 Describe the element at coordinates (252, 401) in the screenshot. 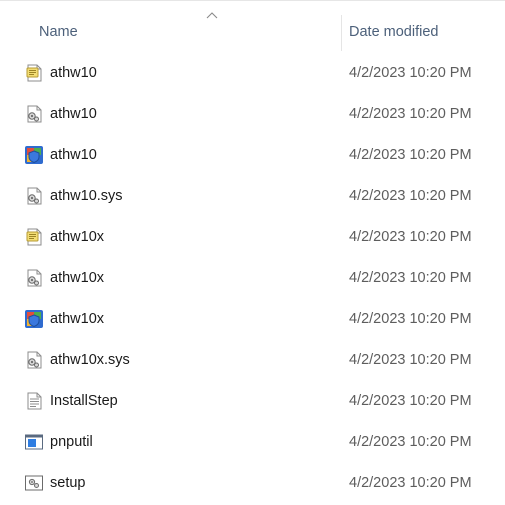

I see `file-row: InstallStep 4/2/2023 10:20 PM` at that location.